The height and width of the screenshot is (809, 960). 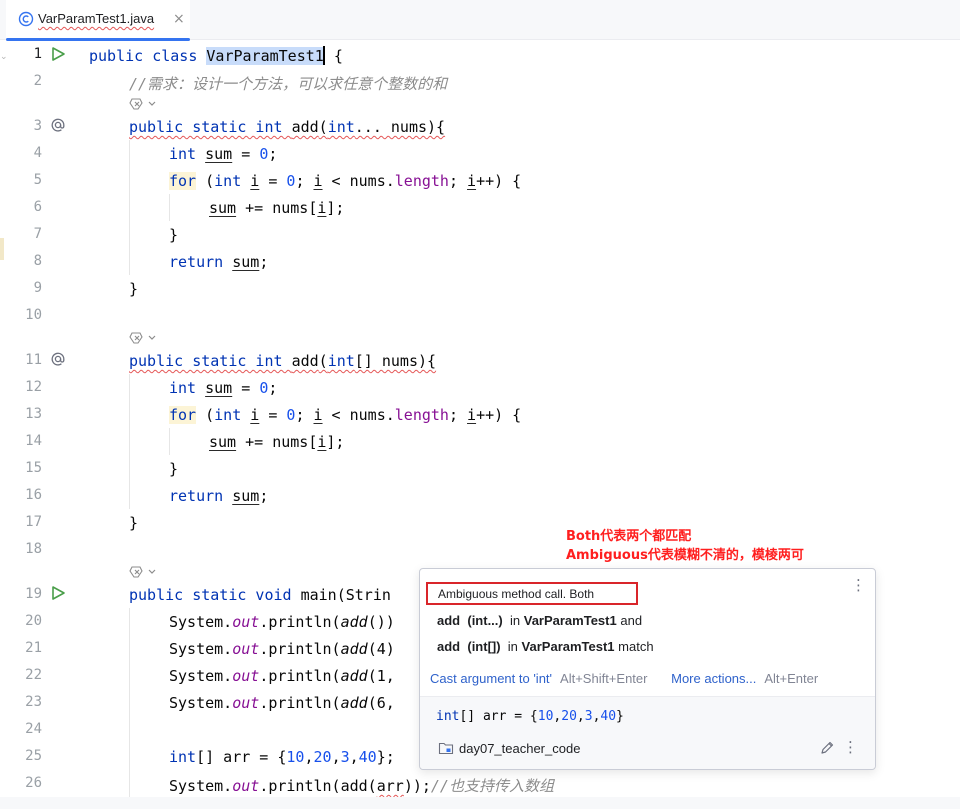 What do you see at coordinates (631, 620) in the screenshot?
I see `label-text: and` at bounding box center [631, 620].